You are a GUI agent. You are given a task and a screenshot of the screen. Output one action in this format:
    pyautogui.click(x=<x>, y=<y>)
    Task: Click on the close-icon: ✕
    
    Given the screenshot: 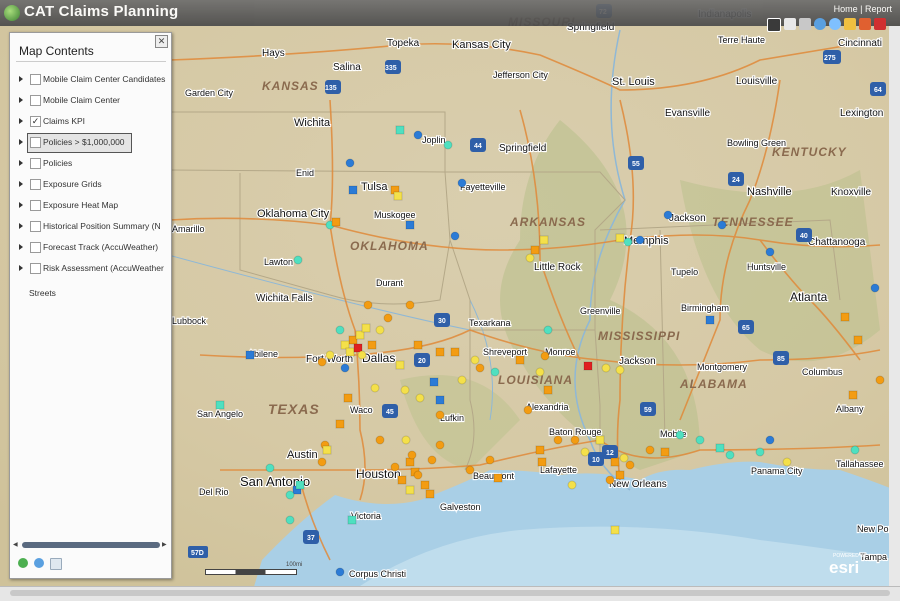 What is the action you would take?
    pyautogui.click(x=161, y=41)
    